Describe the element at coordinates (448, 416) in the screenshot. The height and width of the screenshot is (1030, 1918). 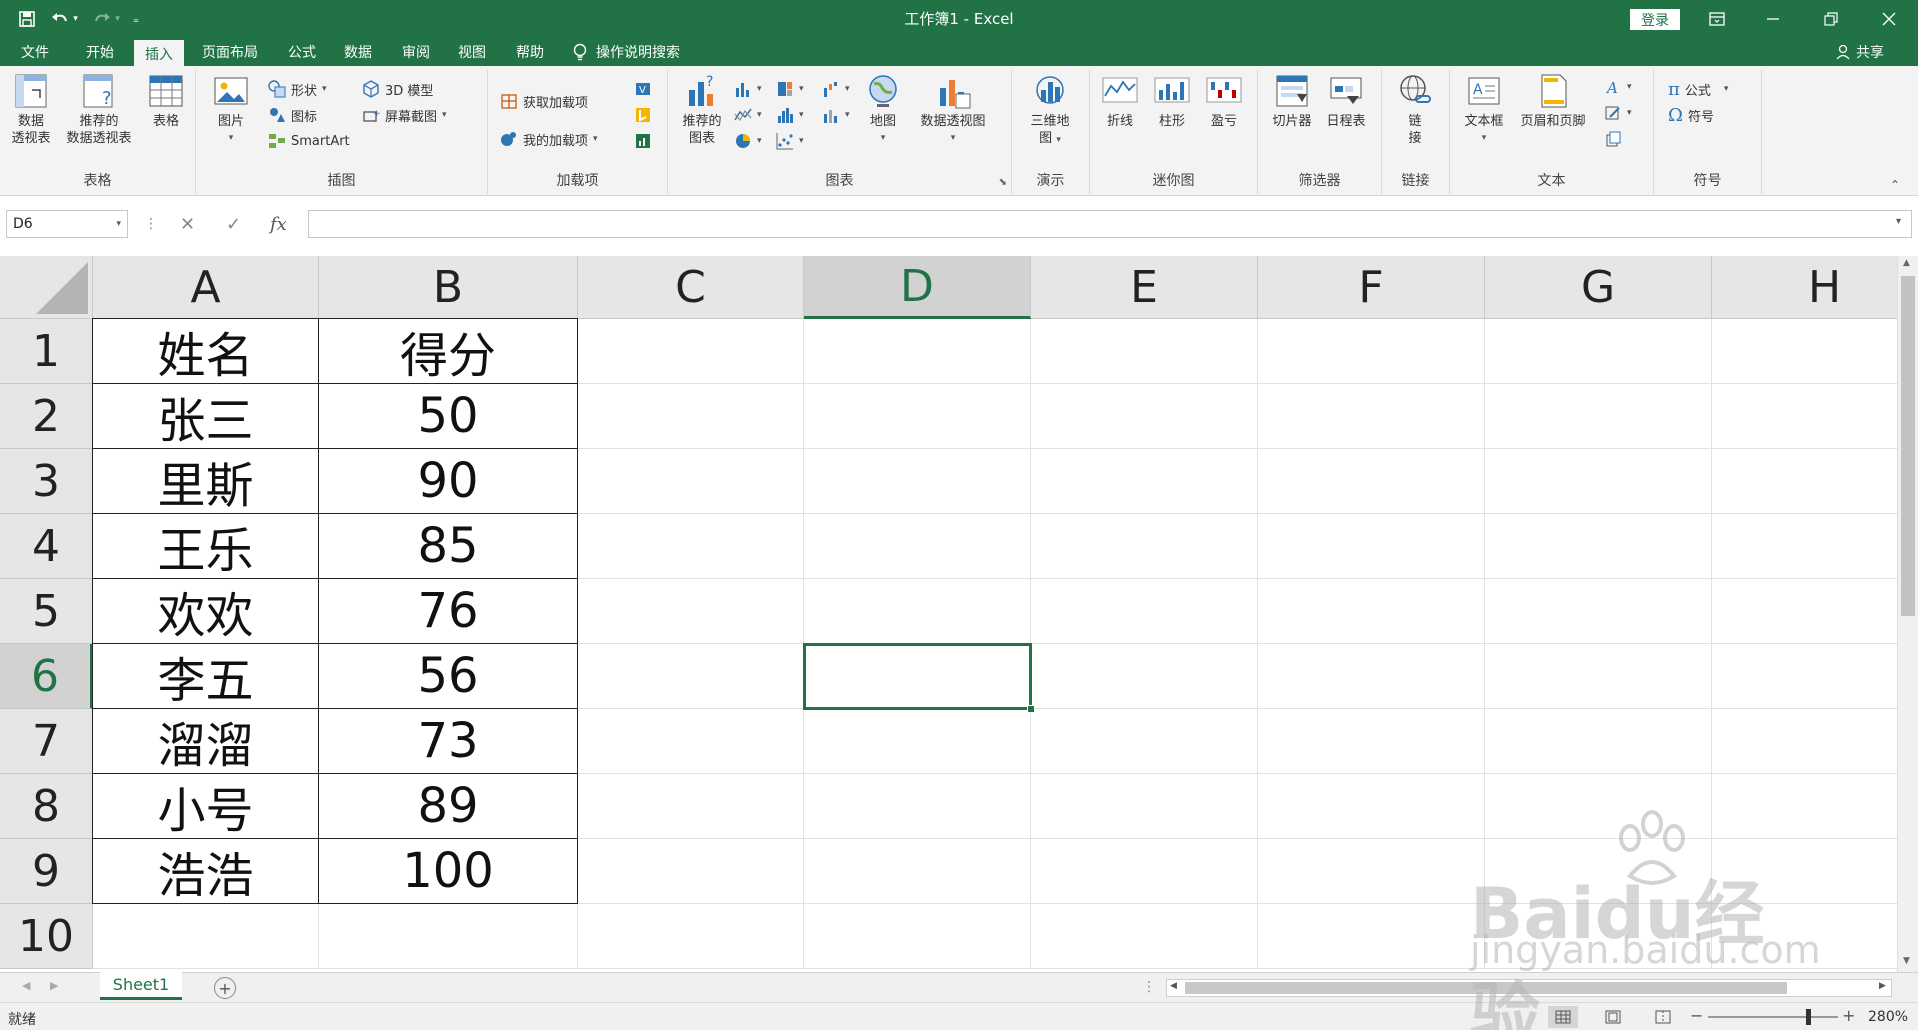
I see `cell-b2: 50` at that location.